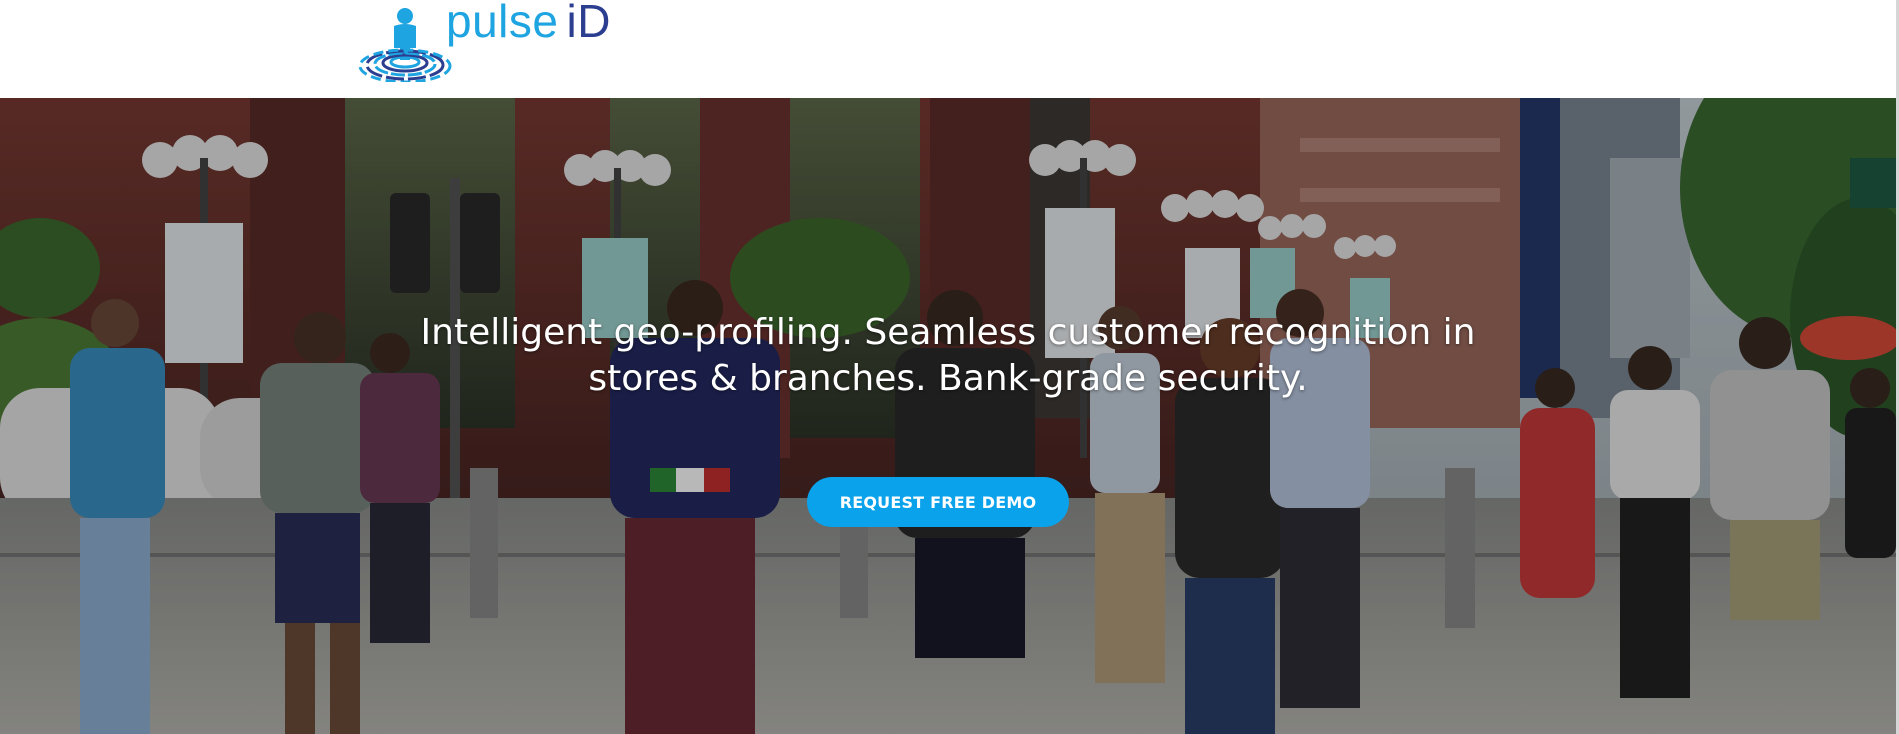  I want to click on pulseid-logo: pulse iD, so click(488, 41).